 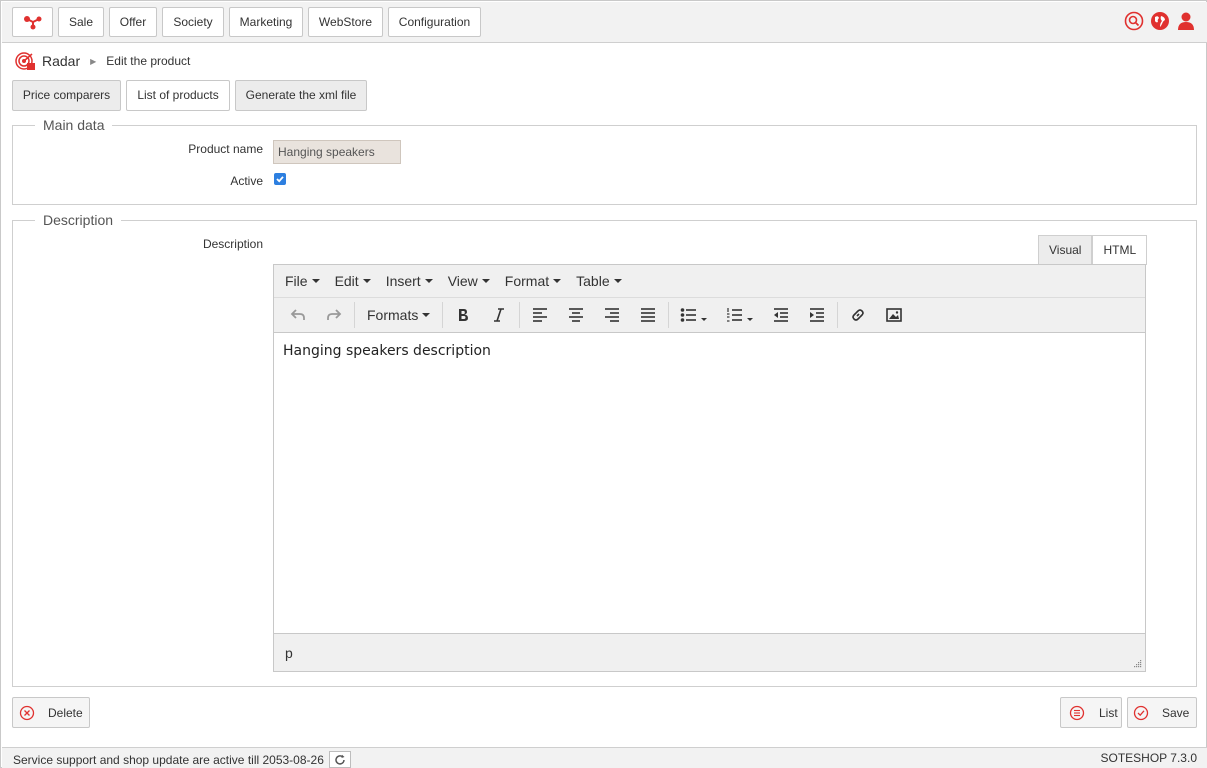 I want to click on home-logo-button, so click(x=32, y=22).